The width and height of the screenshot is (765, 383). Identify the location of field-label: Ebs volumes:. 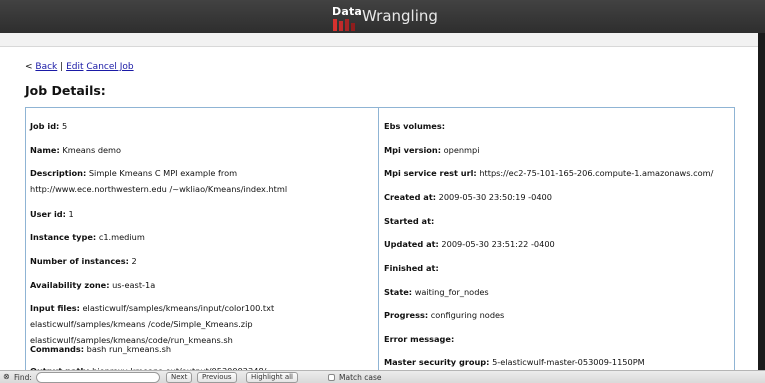
(415, 126).